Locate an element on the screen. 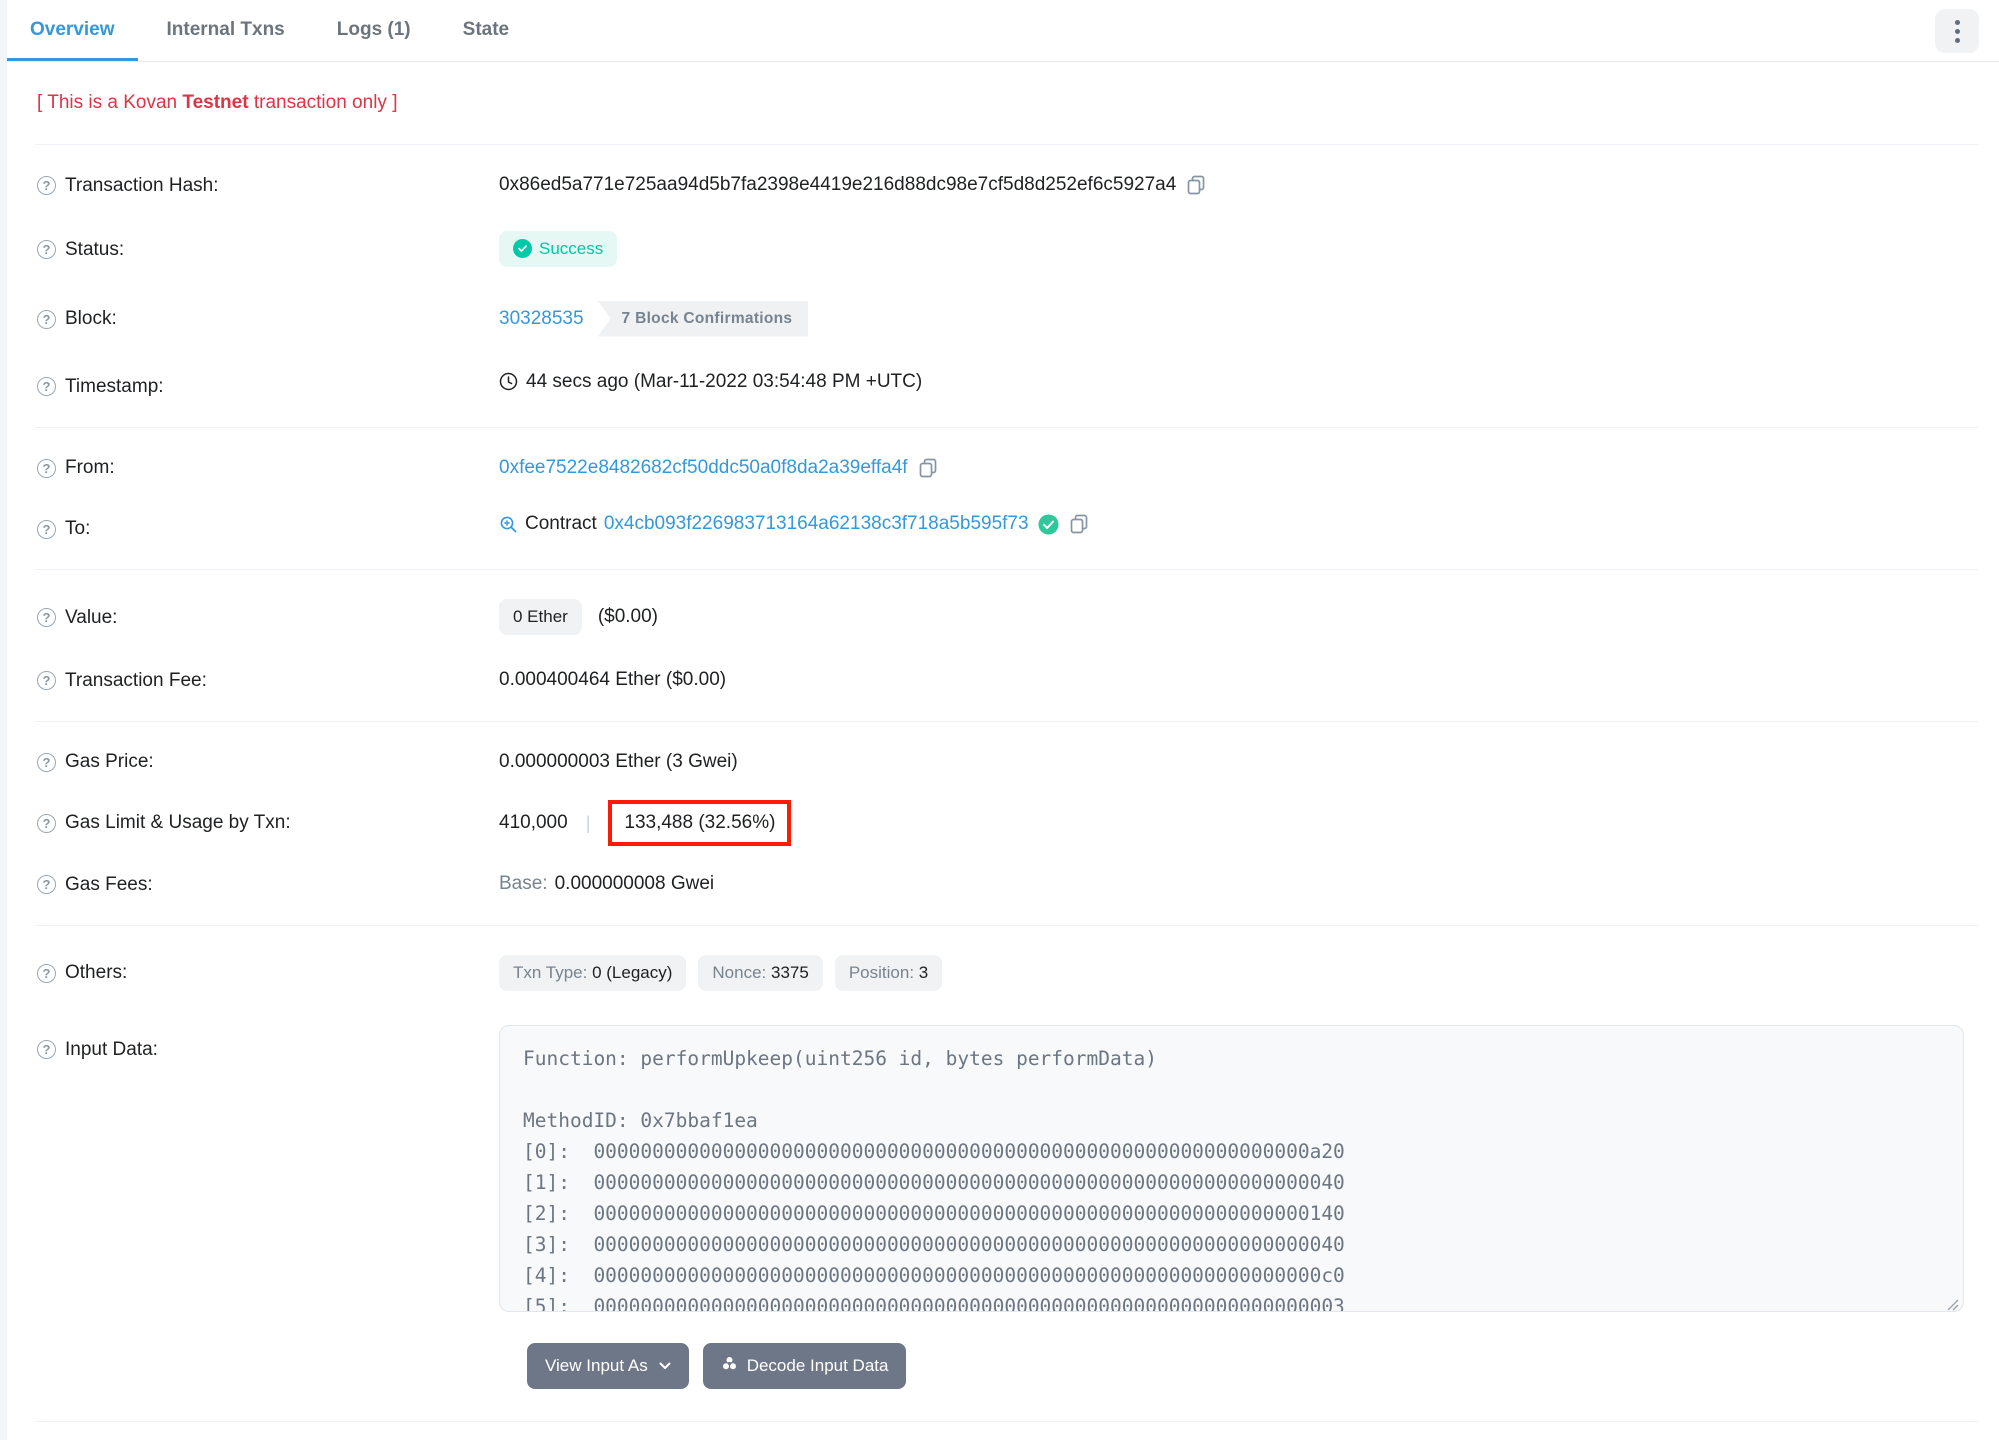  row-gas-fees: ? Gas Fees: Base: 0.000000008 Gwei is located at coordinates (1003, 884).